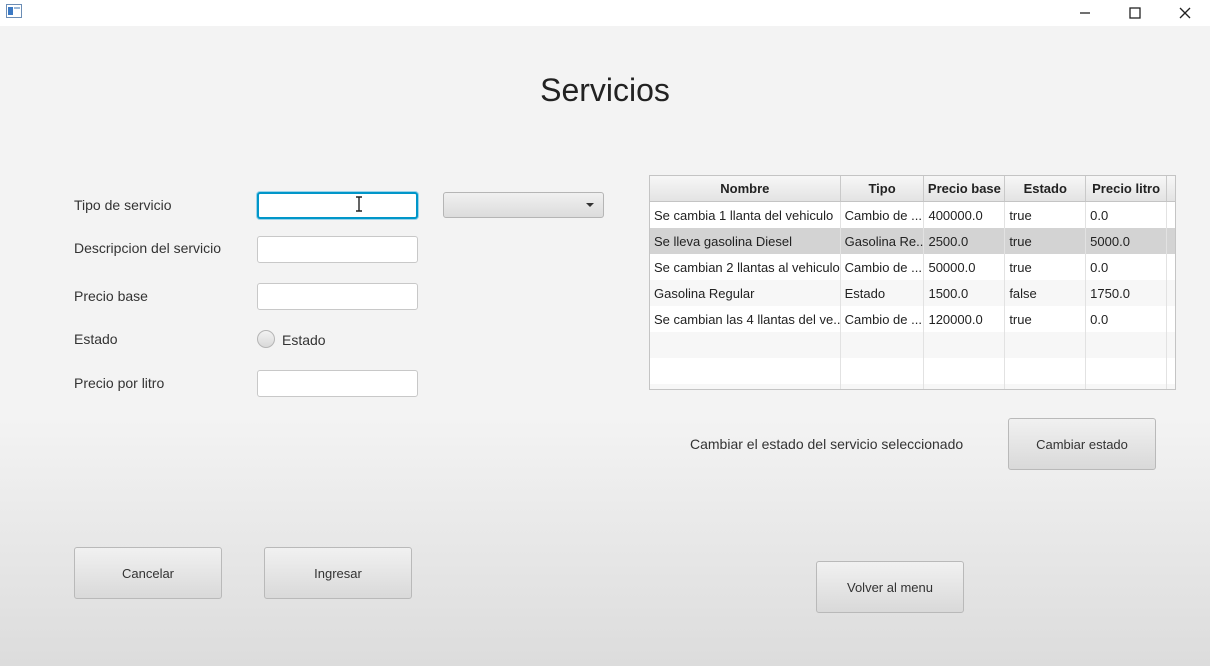 The width and height of the screenshot is (1210, 666). What do you see at coordinates (965, 241) in the screenshot?
I see `table-cell: 2500.0` at bounding box center [965, 241].